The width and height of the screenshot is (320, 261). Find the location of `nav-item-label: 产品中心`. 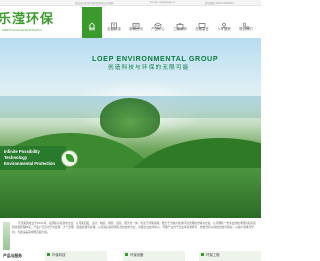

nav-item-label: 产品中心 is located at coordinates (158, 29).